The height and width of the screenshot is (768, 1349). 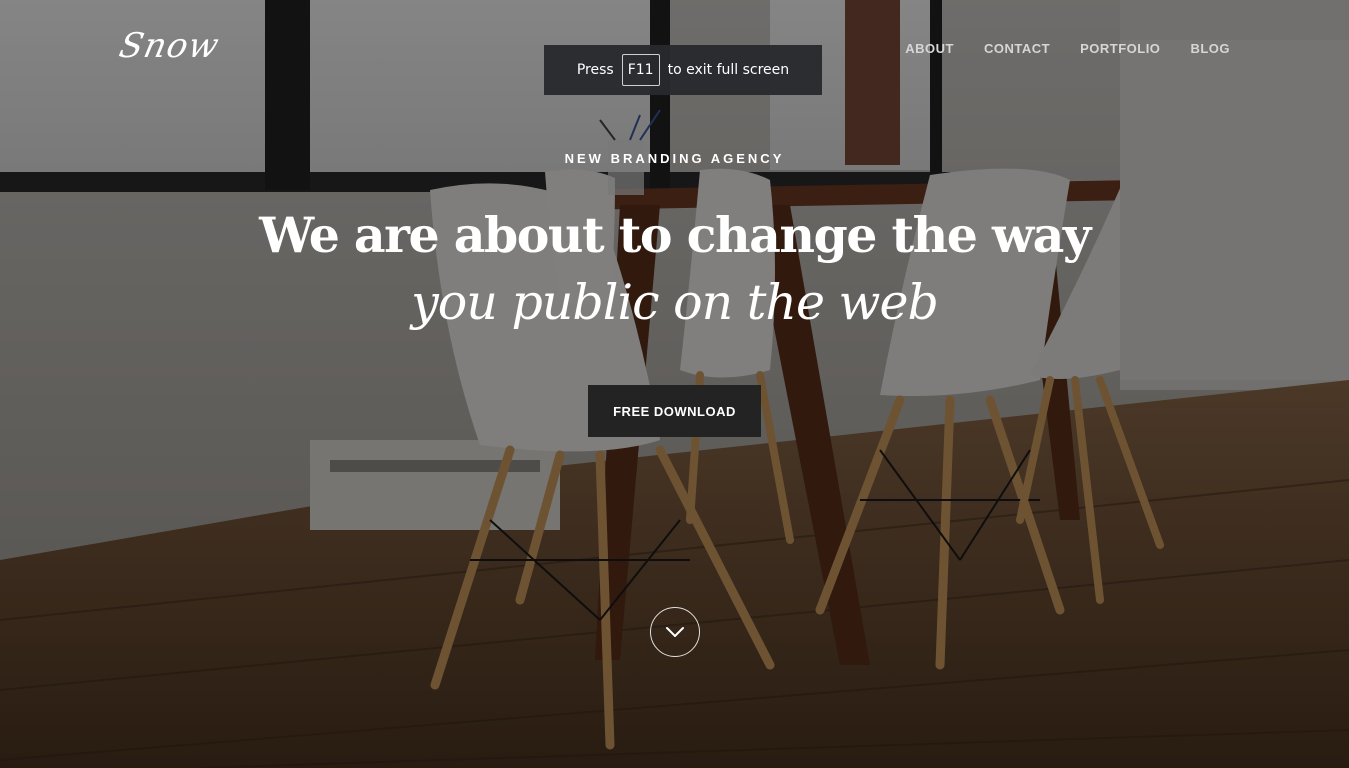 What do you see at coordinates (674, 158) in the screenshot?
I see `hero-eyebrow: NEW BRANDING AGENCY` at bounding box center [674, 158].